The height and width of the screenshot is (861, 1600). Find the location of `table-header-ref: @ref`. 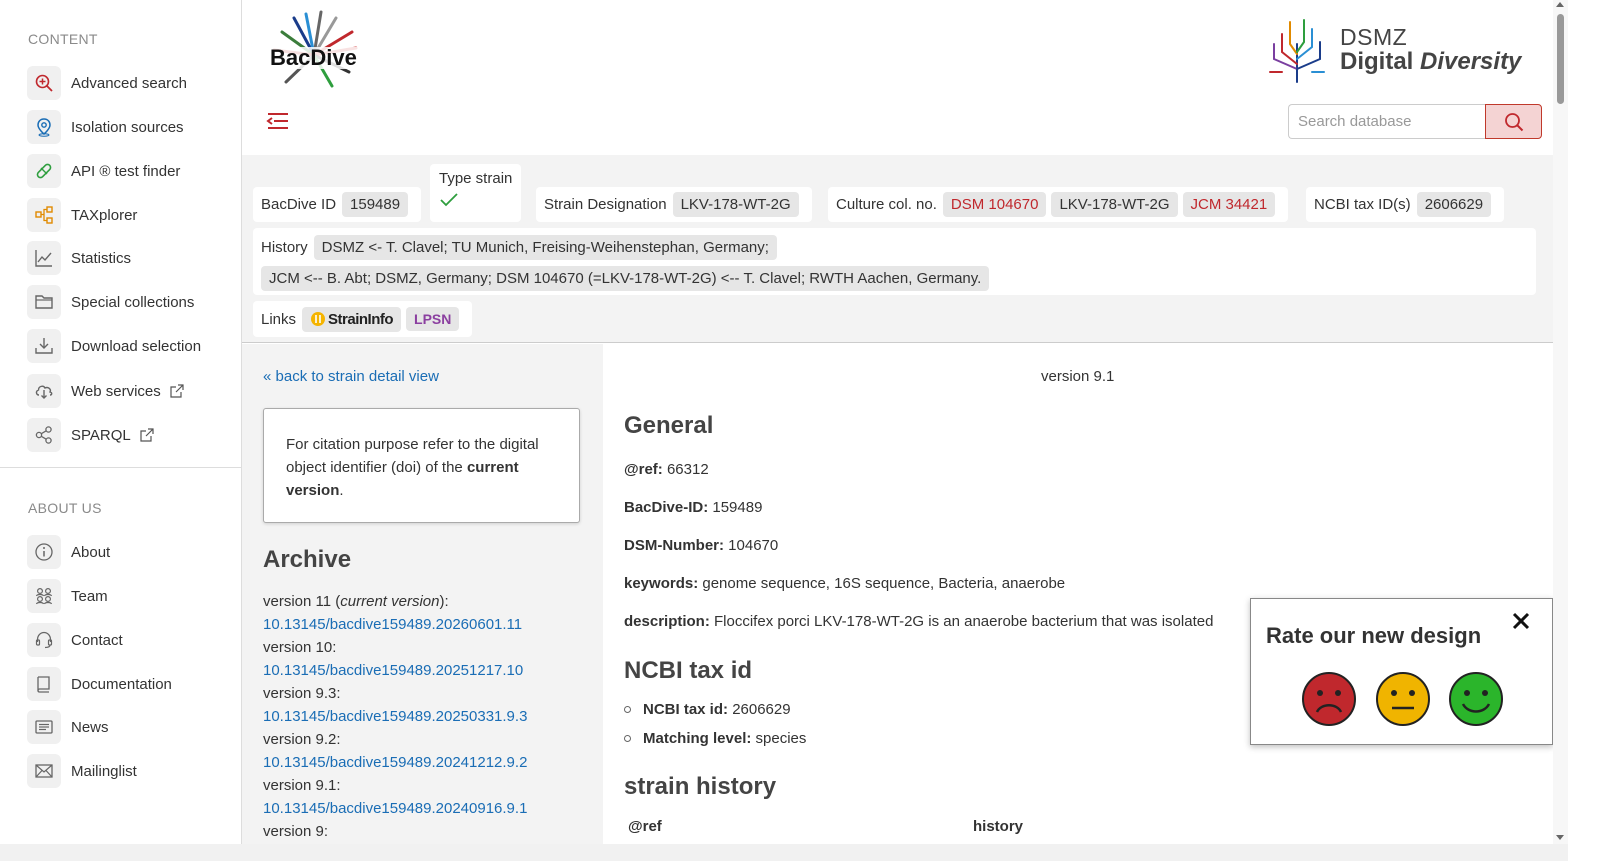

table-header-ref: @ref is located at coordinates (645, 826).